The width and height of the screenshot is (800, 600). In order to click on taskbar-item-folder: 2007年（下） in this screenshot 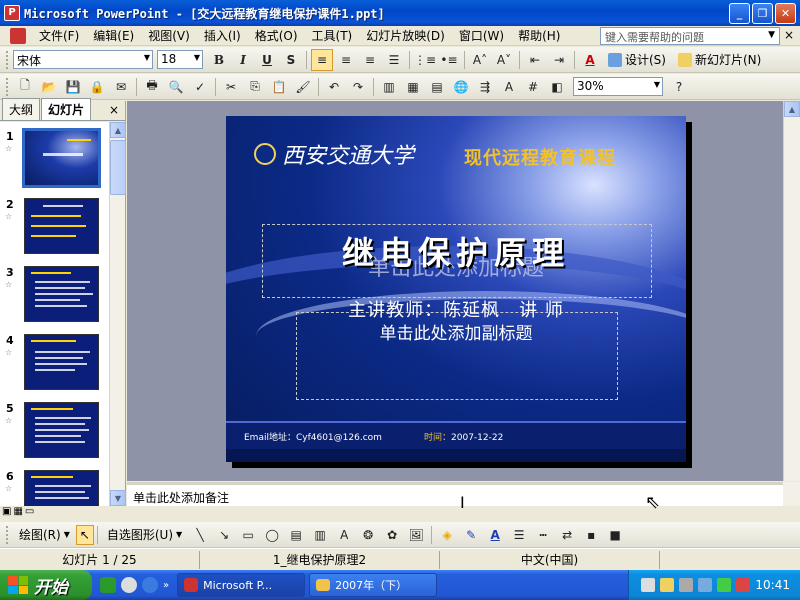, I will do `click(373, 585)`.